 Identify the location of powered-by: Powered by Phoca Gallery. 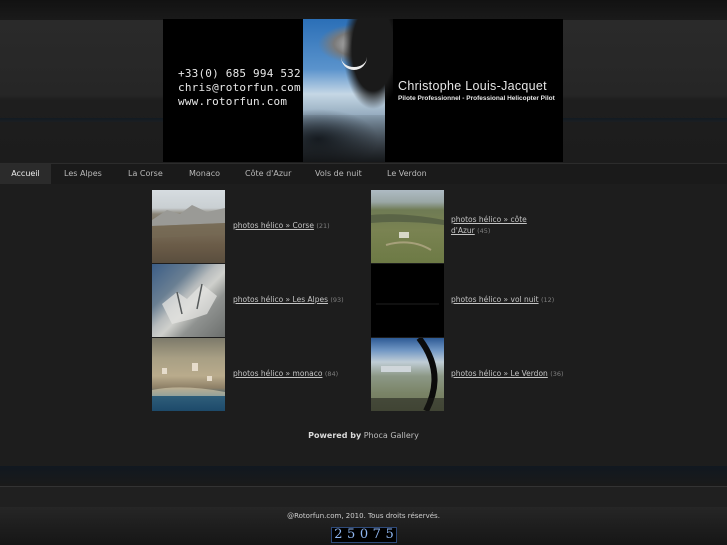
(363, 435).